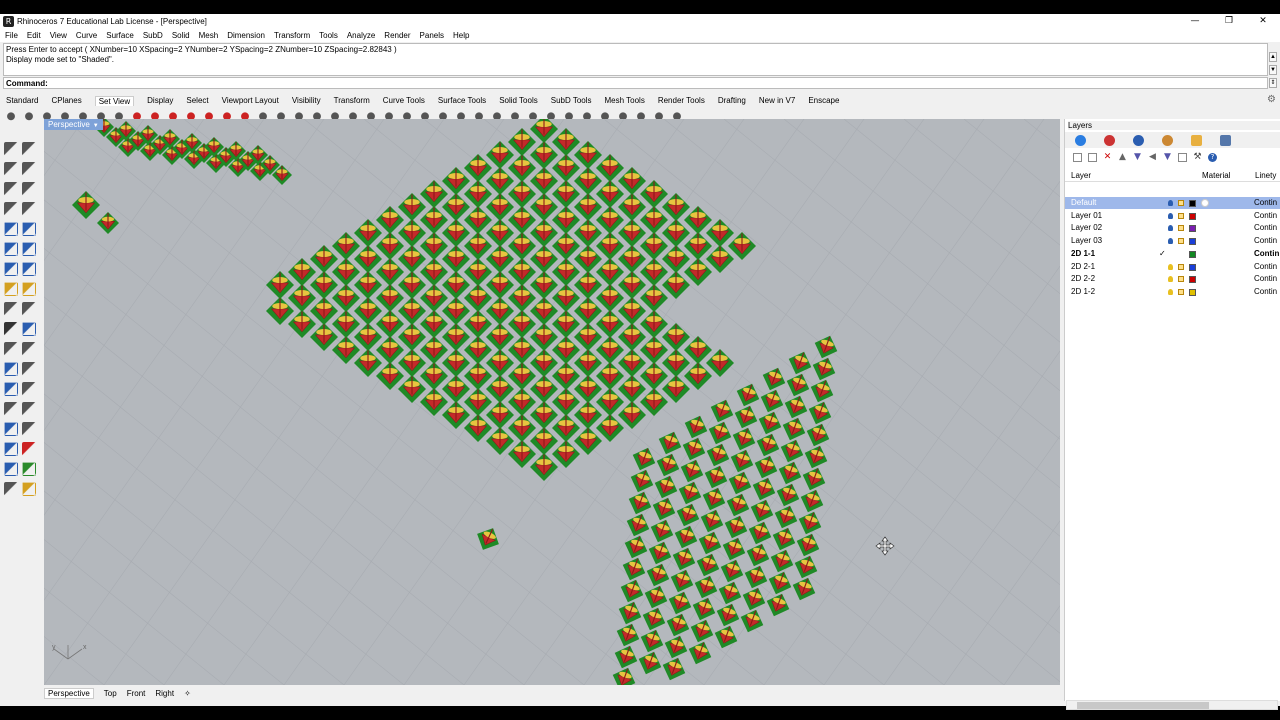 The width and height of the screenshot is (1280, 720). I want to click on tab-surface-tools: Surface Tools, so click(462, 100).